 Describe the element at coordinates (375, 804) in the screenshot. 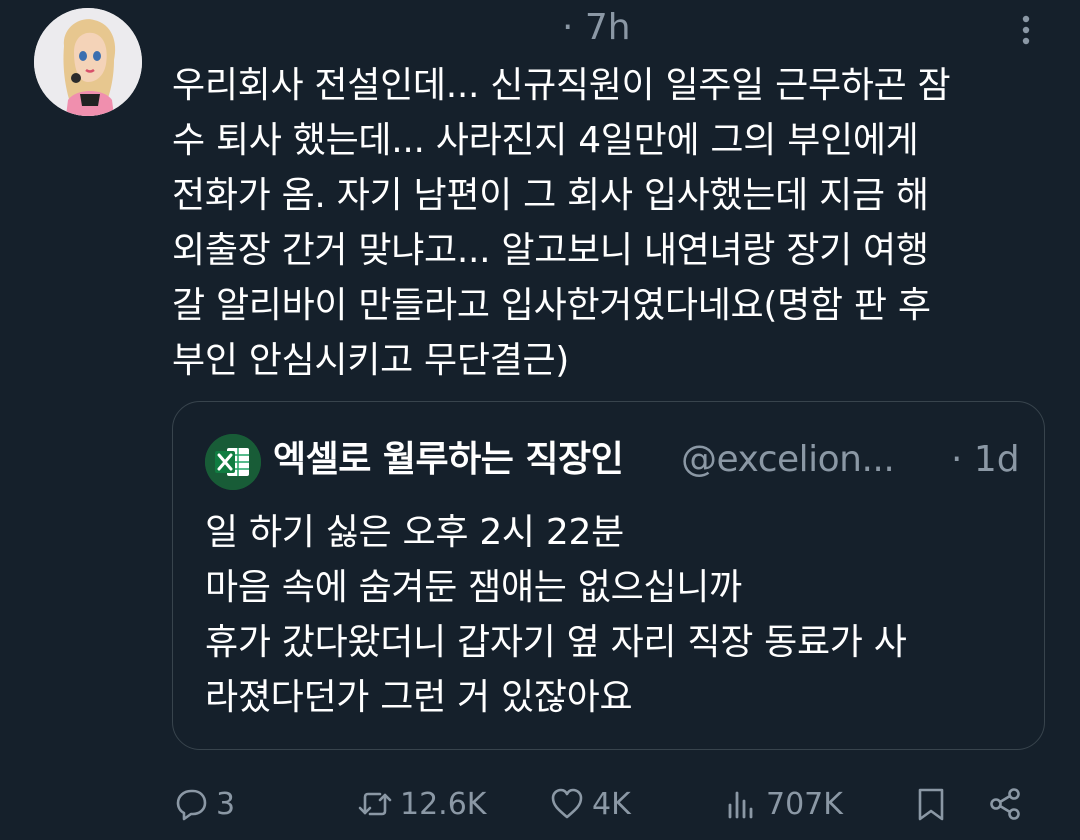

I see `retweet-icon` at that location.